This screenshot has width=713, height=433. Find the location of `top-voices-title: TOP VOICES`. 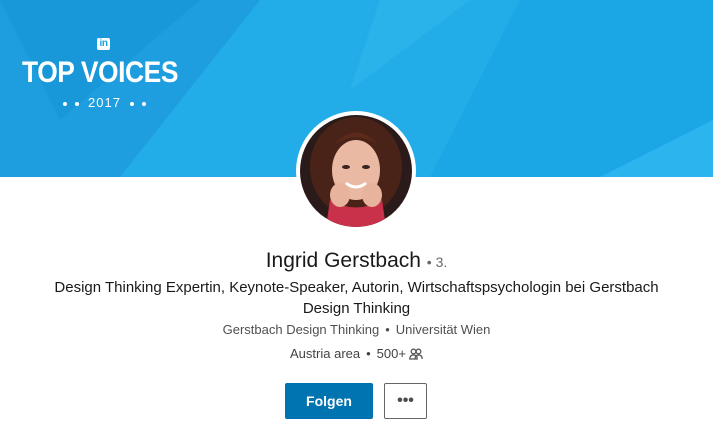

top-voices-title: TOP VOICES is located at coordinates (100, 72).